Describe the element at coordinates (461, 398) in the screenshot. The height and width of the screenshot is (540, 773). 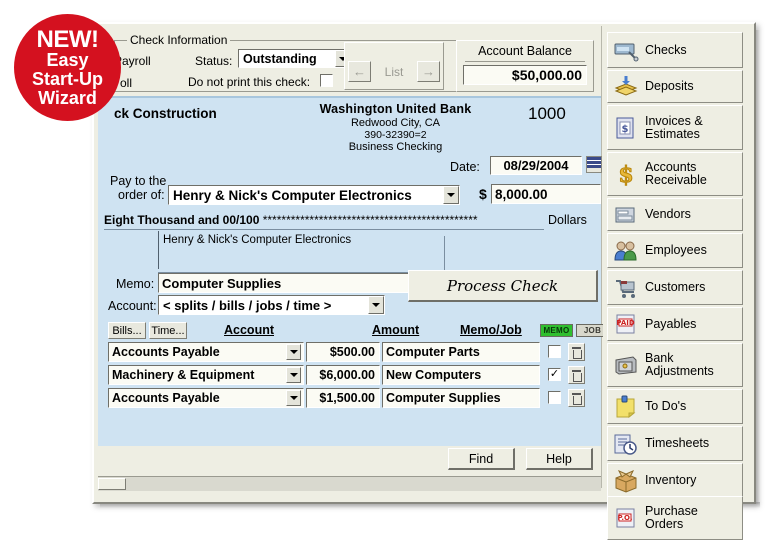
I see `split-memo-input: Computer Supplies` at that location.